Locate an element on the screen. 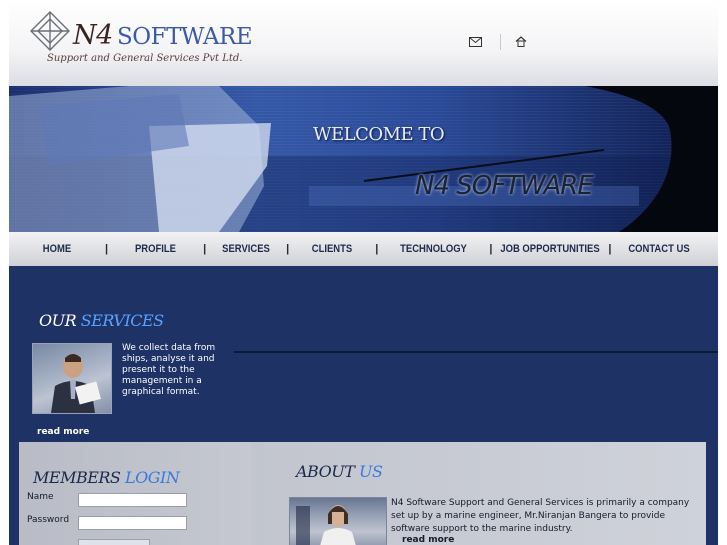  password-input is located at coordinates (132, 523).